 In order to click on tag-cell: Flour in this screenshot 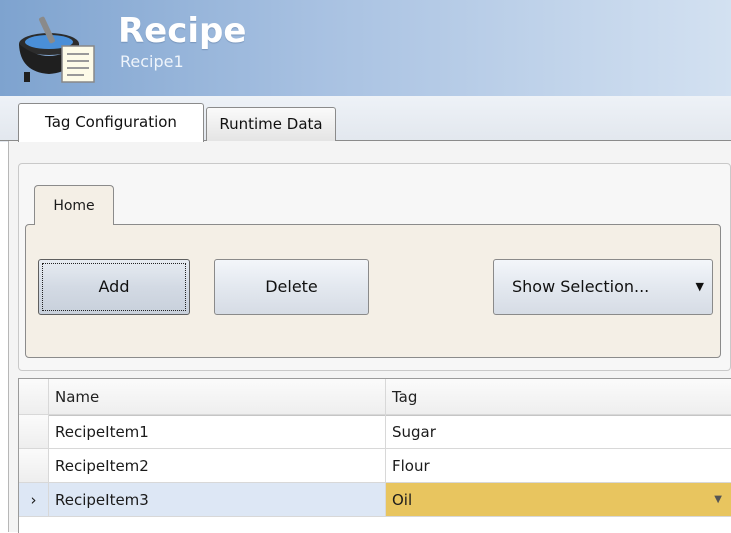, I will do `click(558, 466)`.